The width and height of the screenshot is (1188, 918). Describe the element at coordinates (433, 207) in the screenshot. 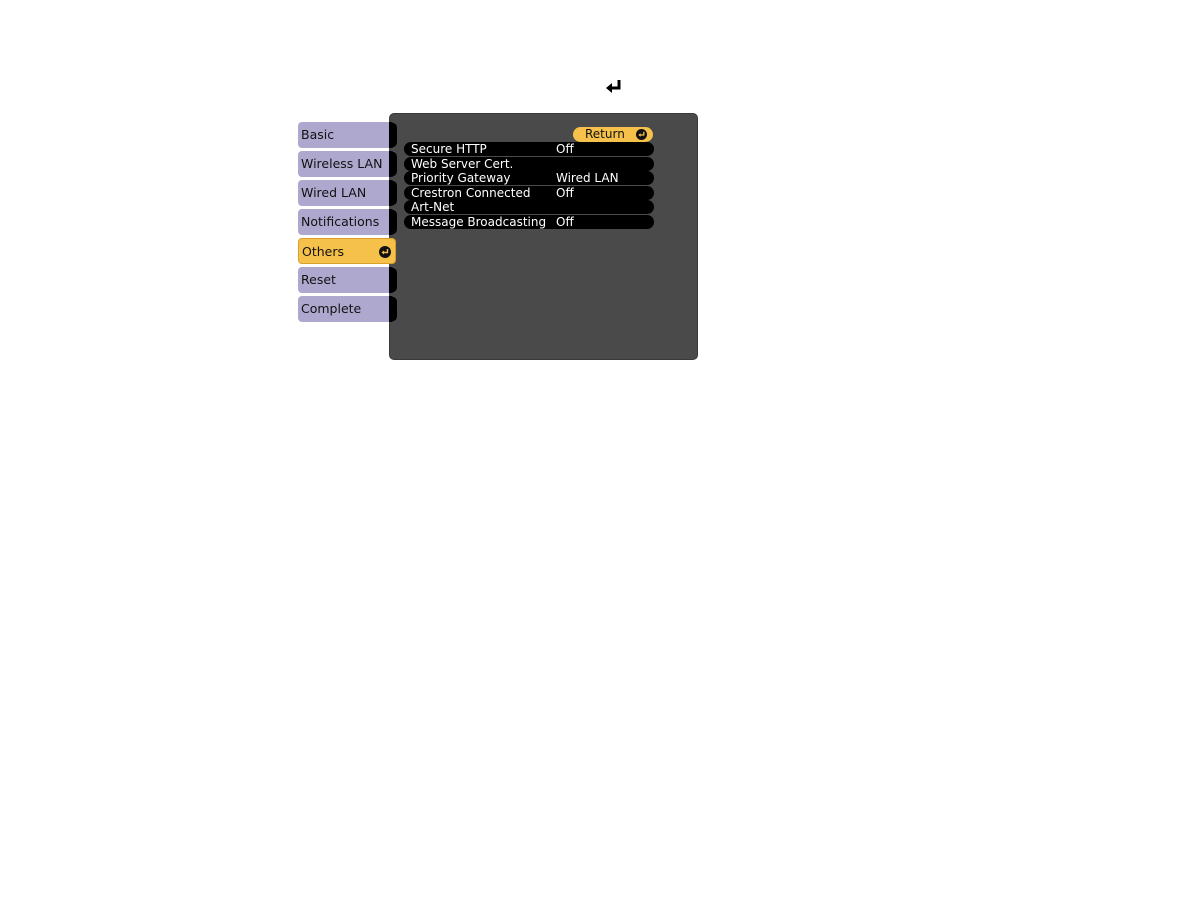

I see `setting-label: Art-Net` at that location.